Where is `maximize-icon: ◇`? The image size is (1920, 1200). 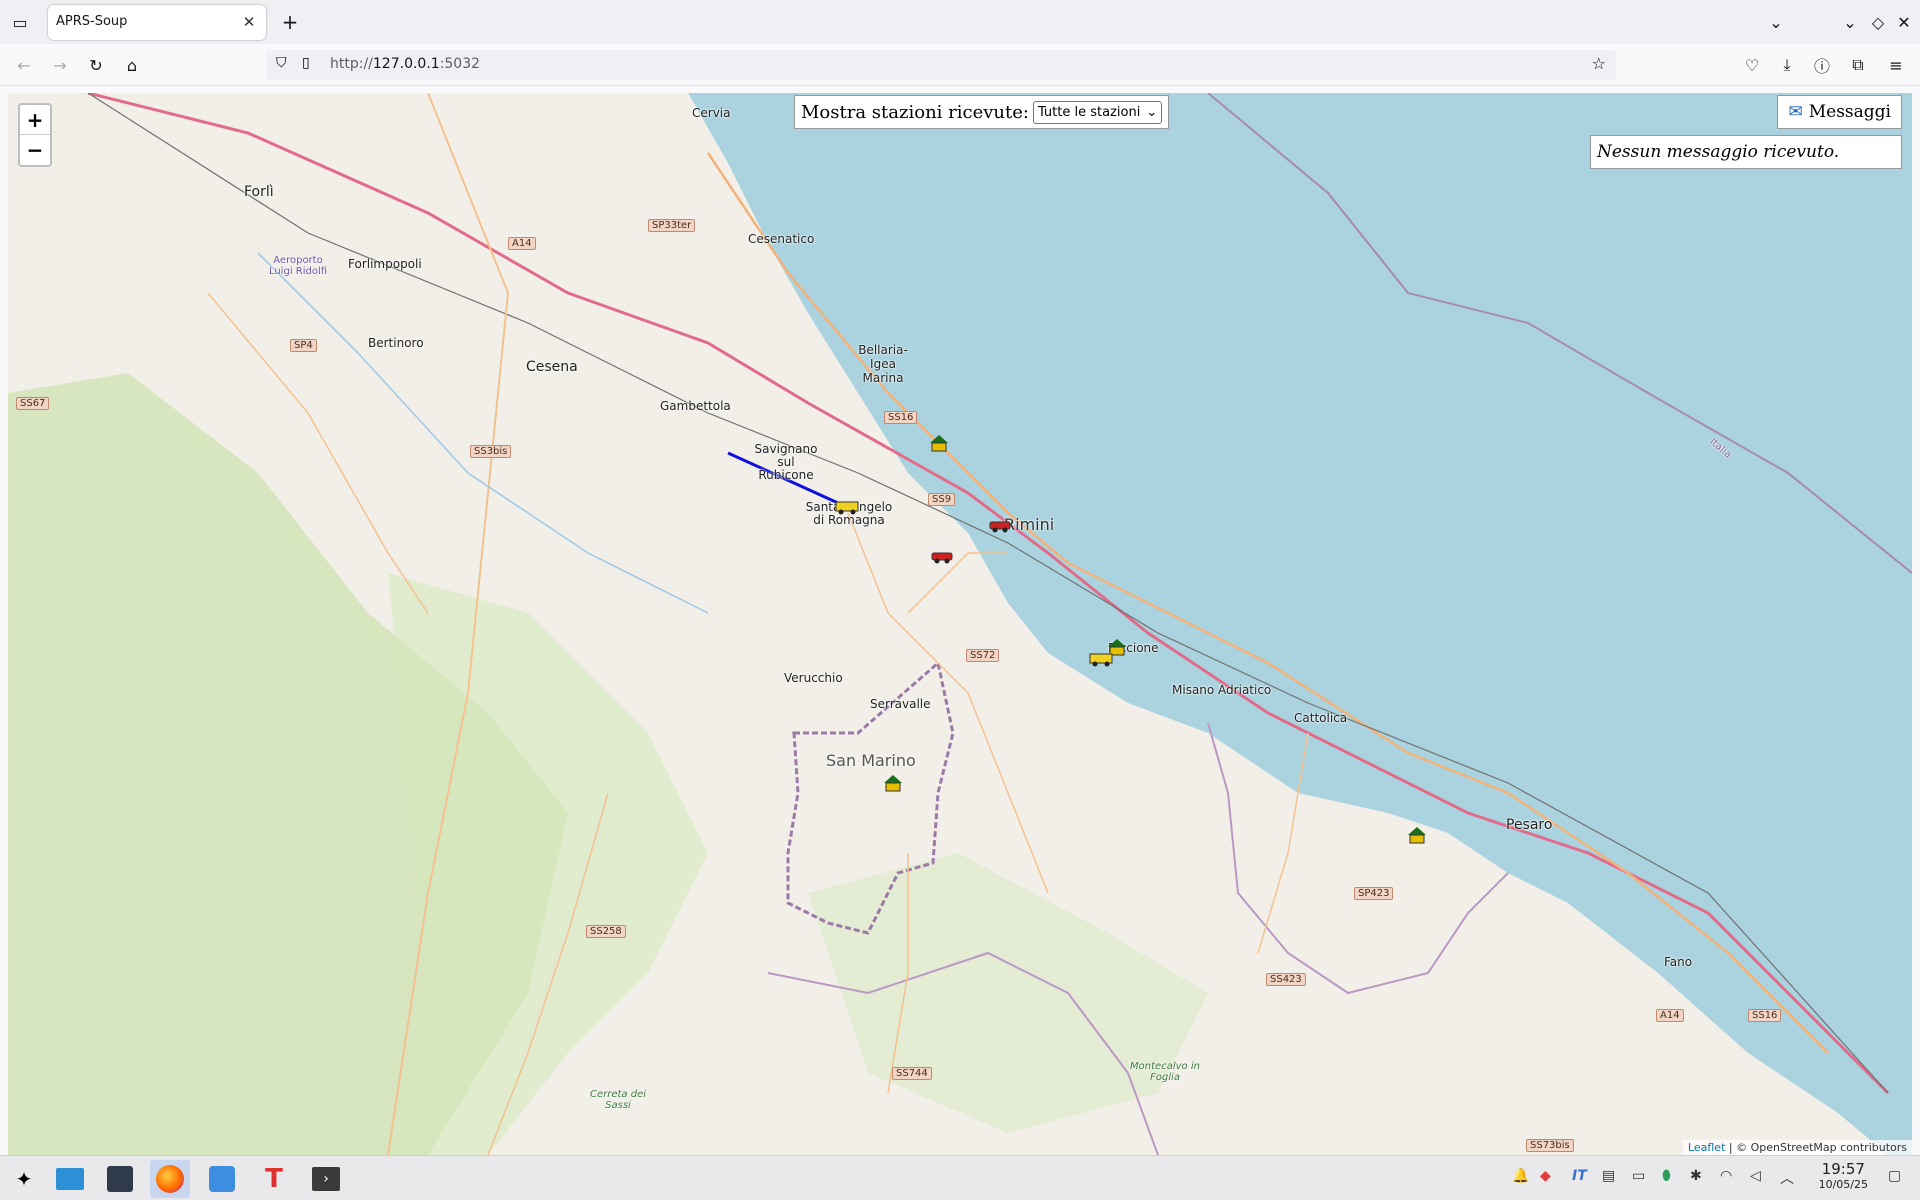
maximize-icon: ◇ is located at coordinates (1878, 22).